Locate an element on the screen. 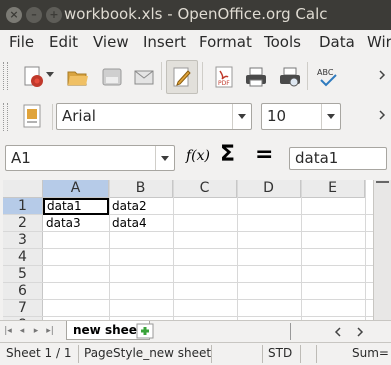 The image size is (391, 365). menu-tools: Tools is located at coordinates (282, 42).